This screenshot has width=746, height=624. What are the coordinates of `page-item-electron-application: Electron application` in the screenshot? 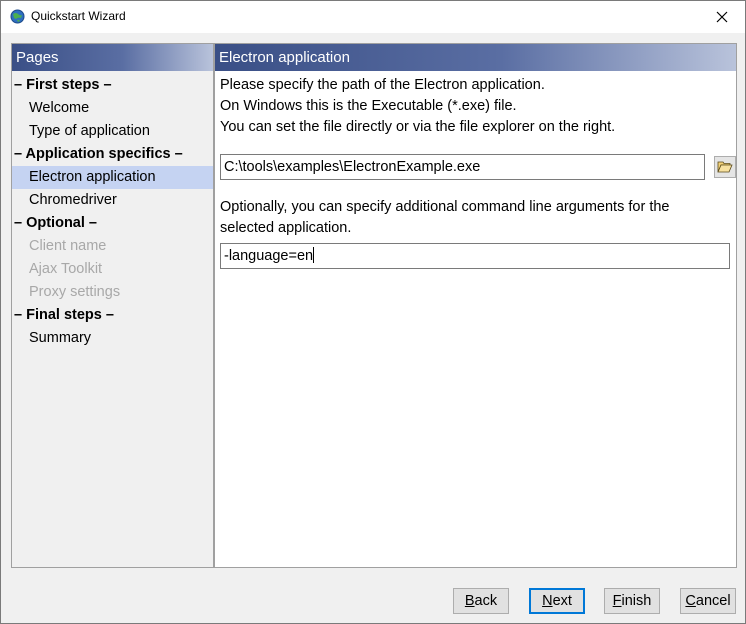 It's located at (112, 177).